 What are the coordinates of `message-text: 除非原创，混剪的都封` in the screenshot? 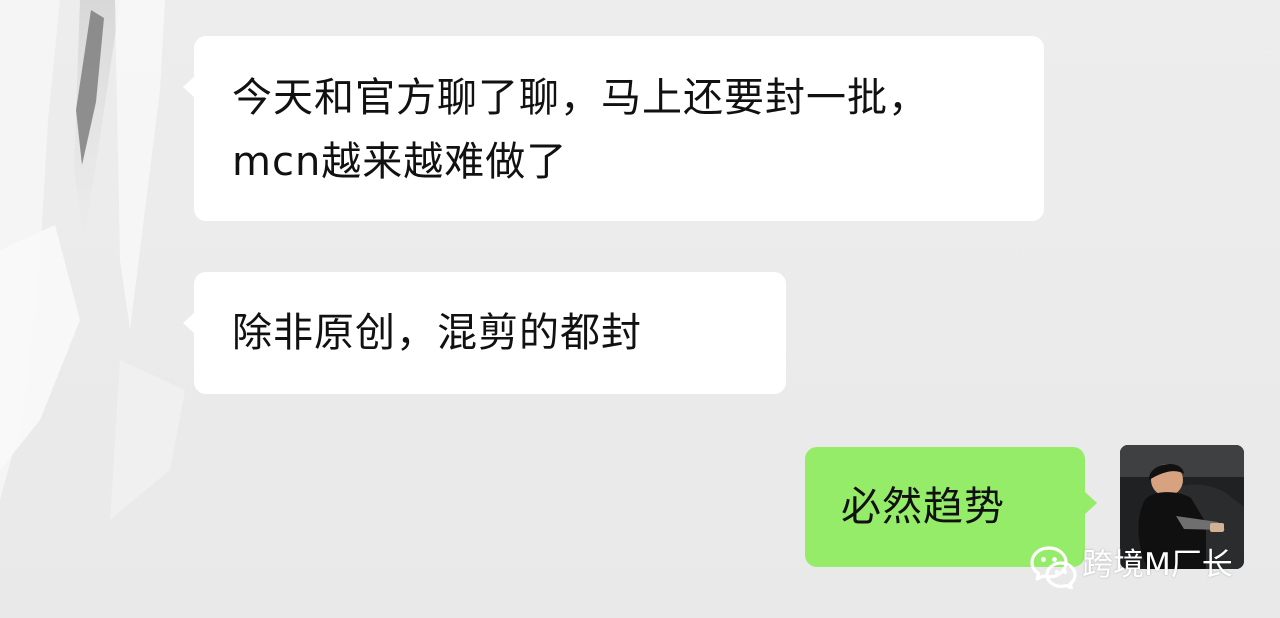 It's located at (437, 333).